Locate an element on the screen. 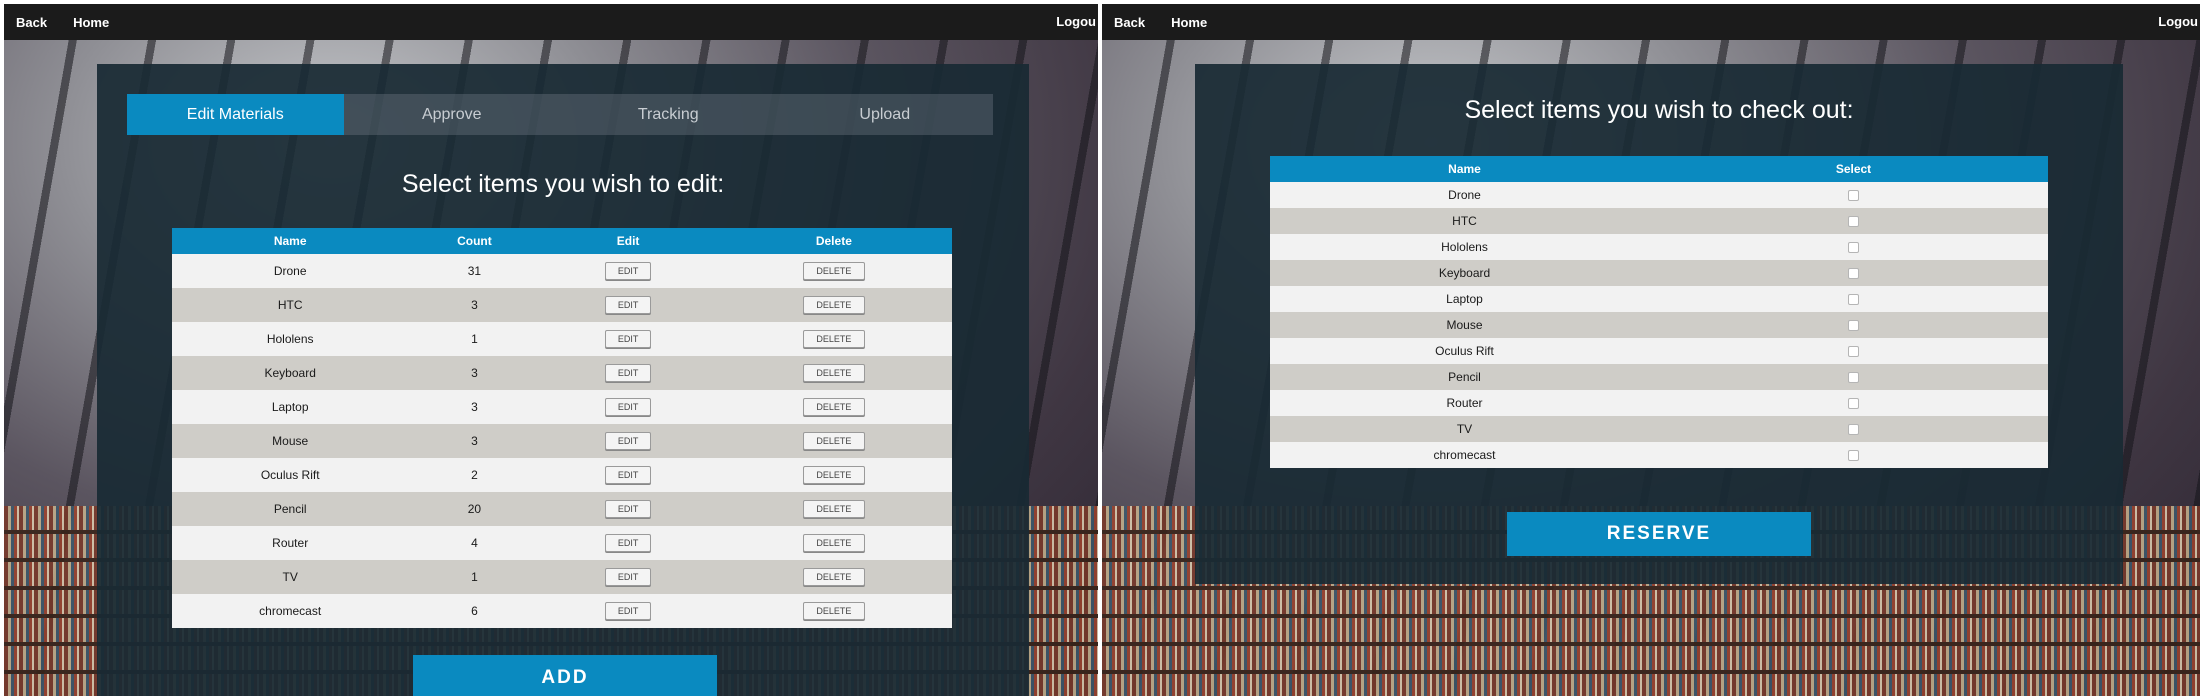 Image resolution: width=2200 pixels, height=700 pixels. table-row: Laptop 3 EDIT DELETE is located at coordinates (562, 407).